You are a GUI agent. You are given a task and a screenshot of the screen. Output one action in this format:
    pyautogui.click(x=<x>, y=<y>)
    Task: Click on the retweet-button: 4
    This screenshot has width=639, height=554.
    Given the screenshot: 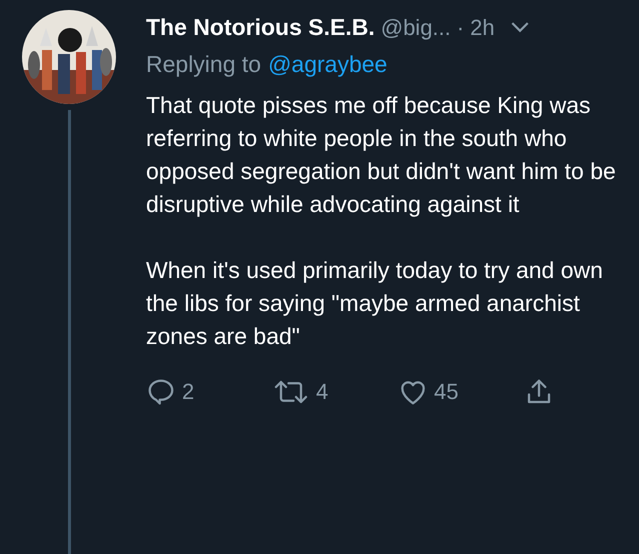 What is the action you would take?
    pyautogui.click(x=335, y=391)
    